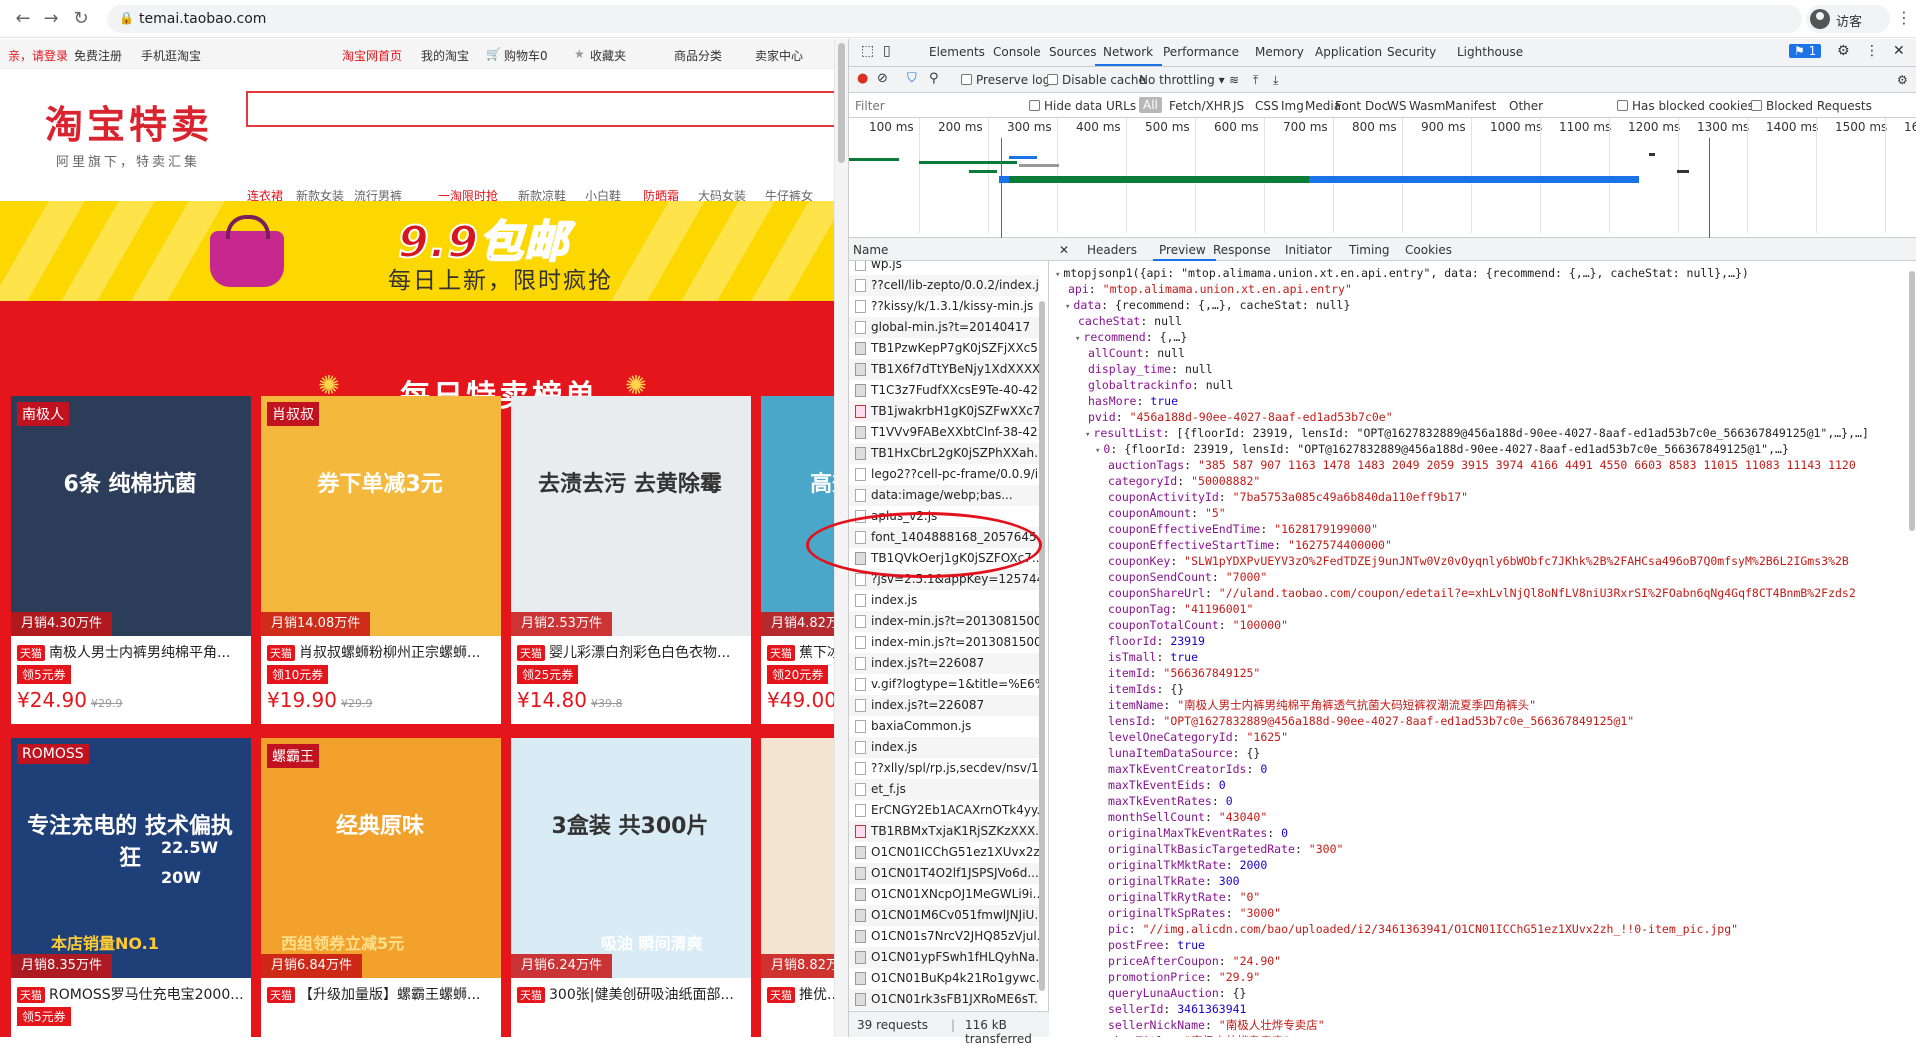 Image resolution: width=1916 pixels, height=1046 pixels. Describe the element at coordinates (1131, 337) in the screenshot. I see `json-line: ▾ recommend: {,…}` at that location.